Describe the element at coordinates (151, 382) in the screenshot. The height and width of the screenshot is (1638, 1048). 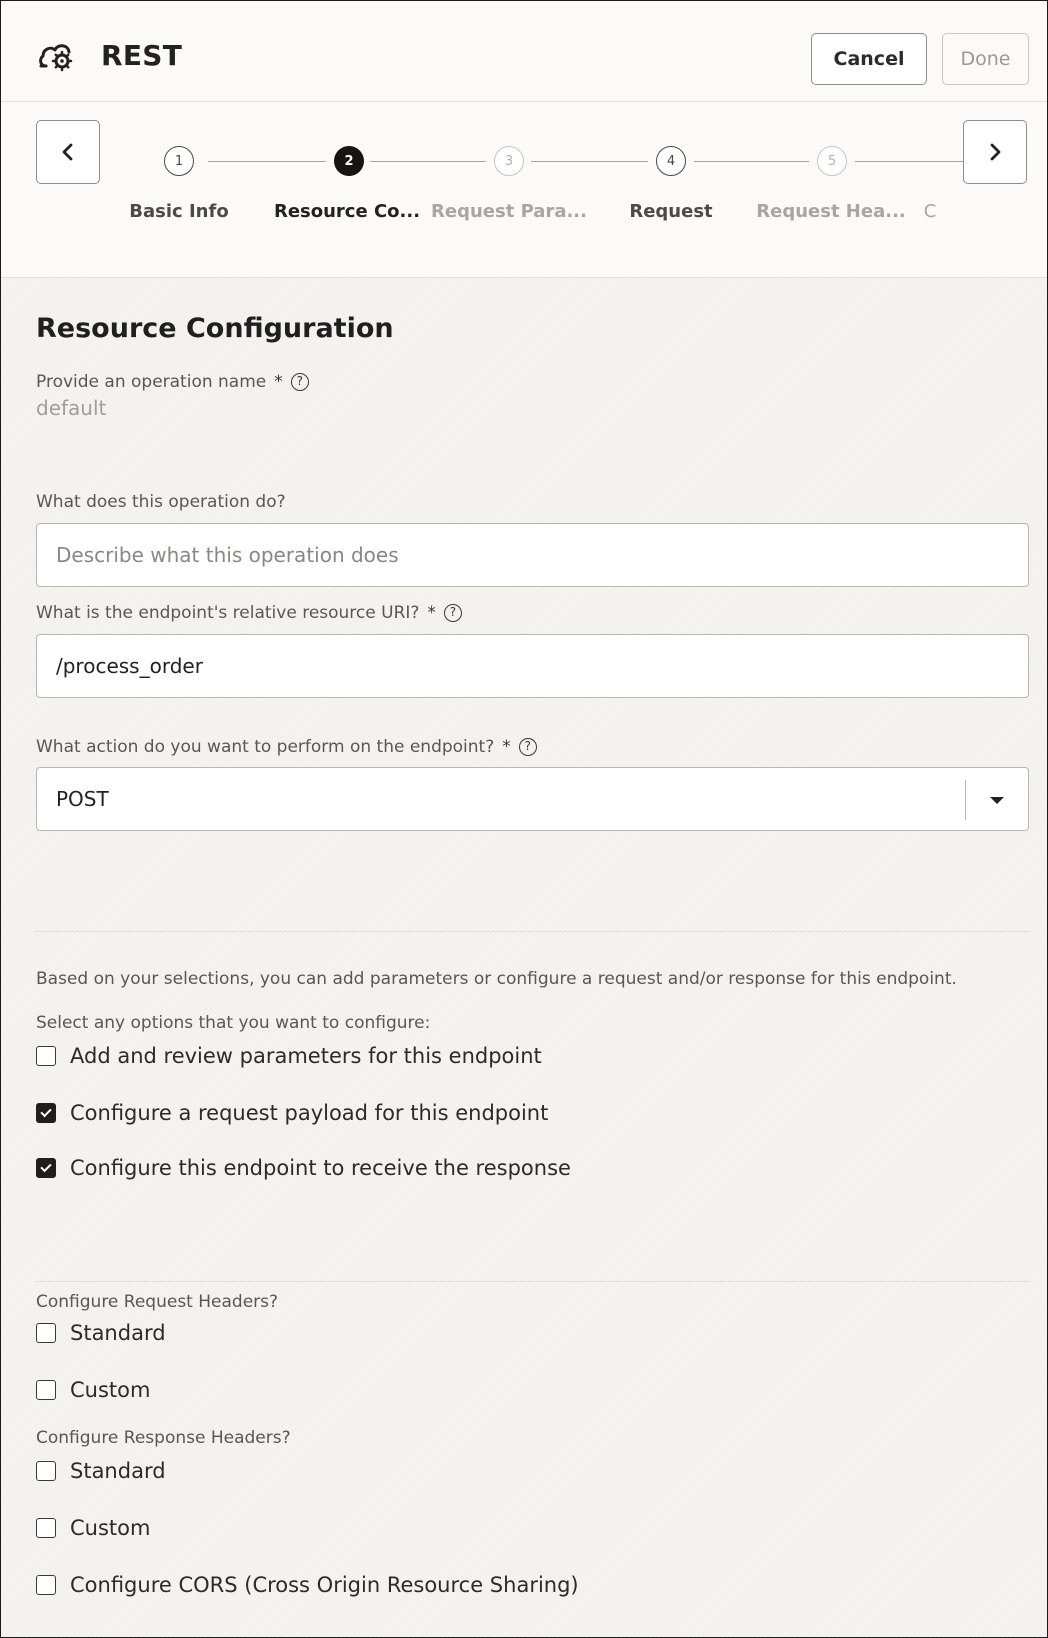
I see `operation-name-label-text: Provide an operation name` at that location.